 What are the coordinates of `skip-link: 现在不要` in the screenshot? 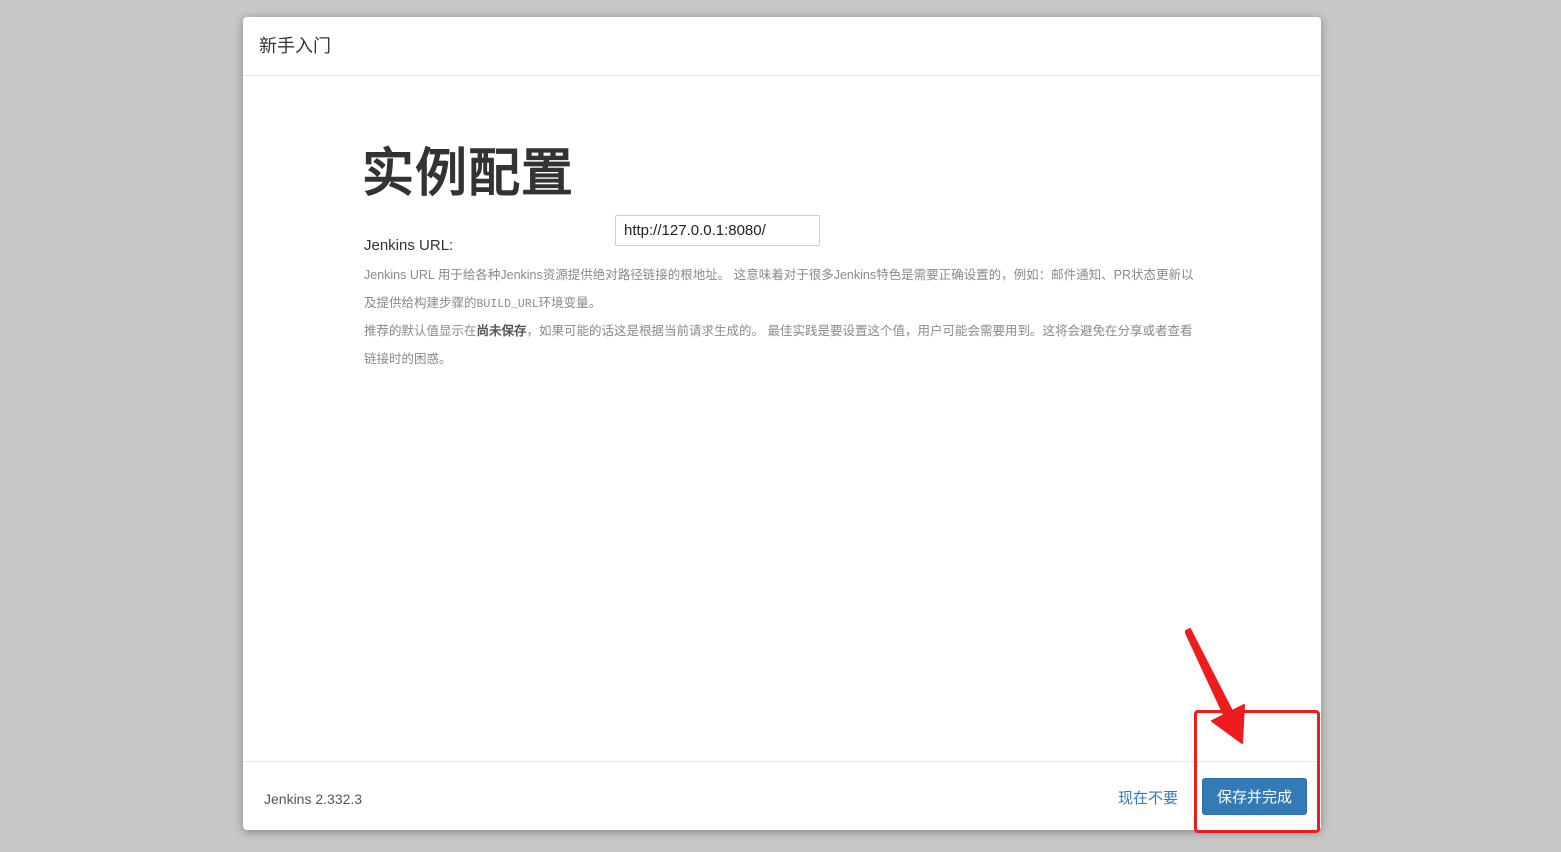 It's located at (1148, 797).